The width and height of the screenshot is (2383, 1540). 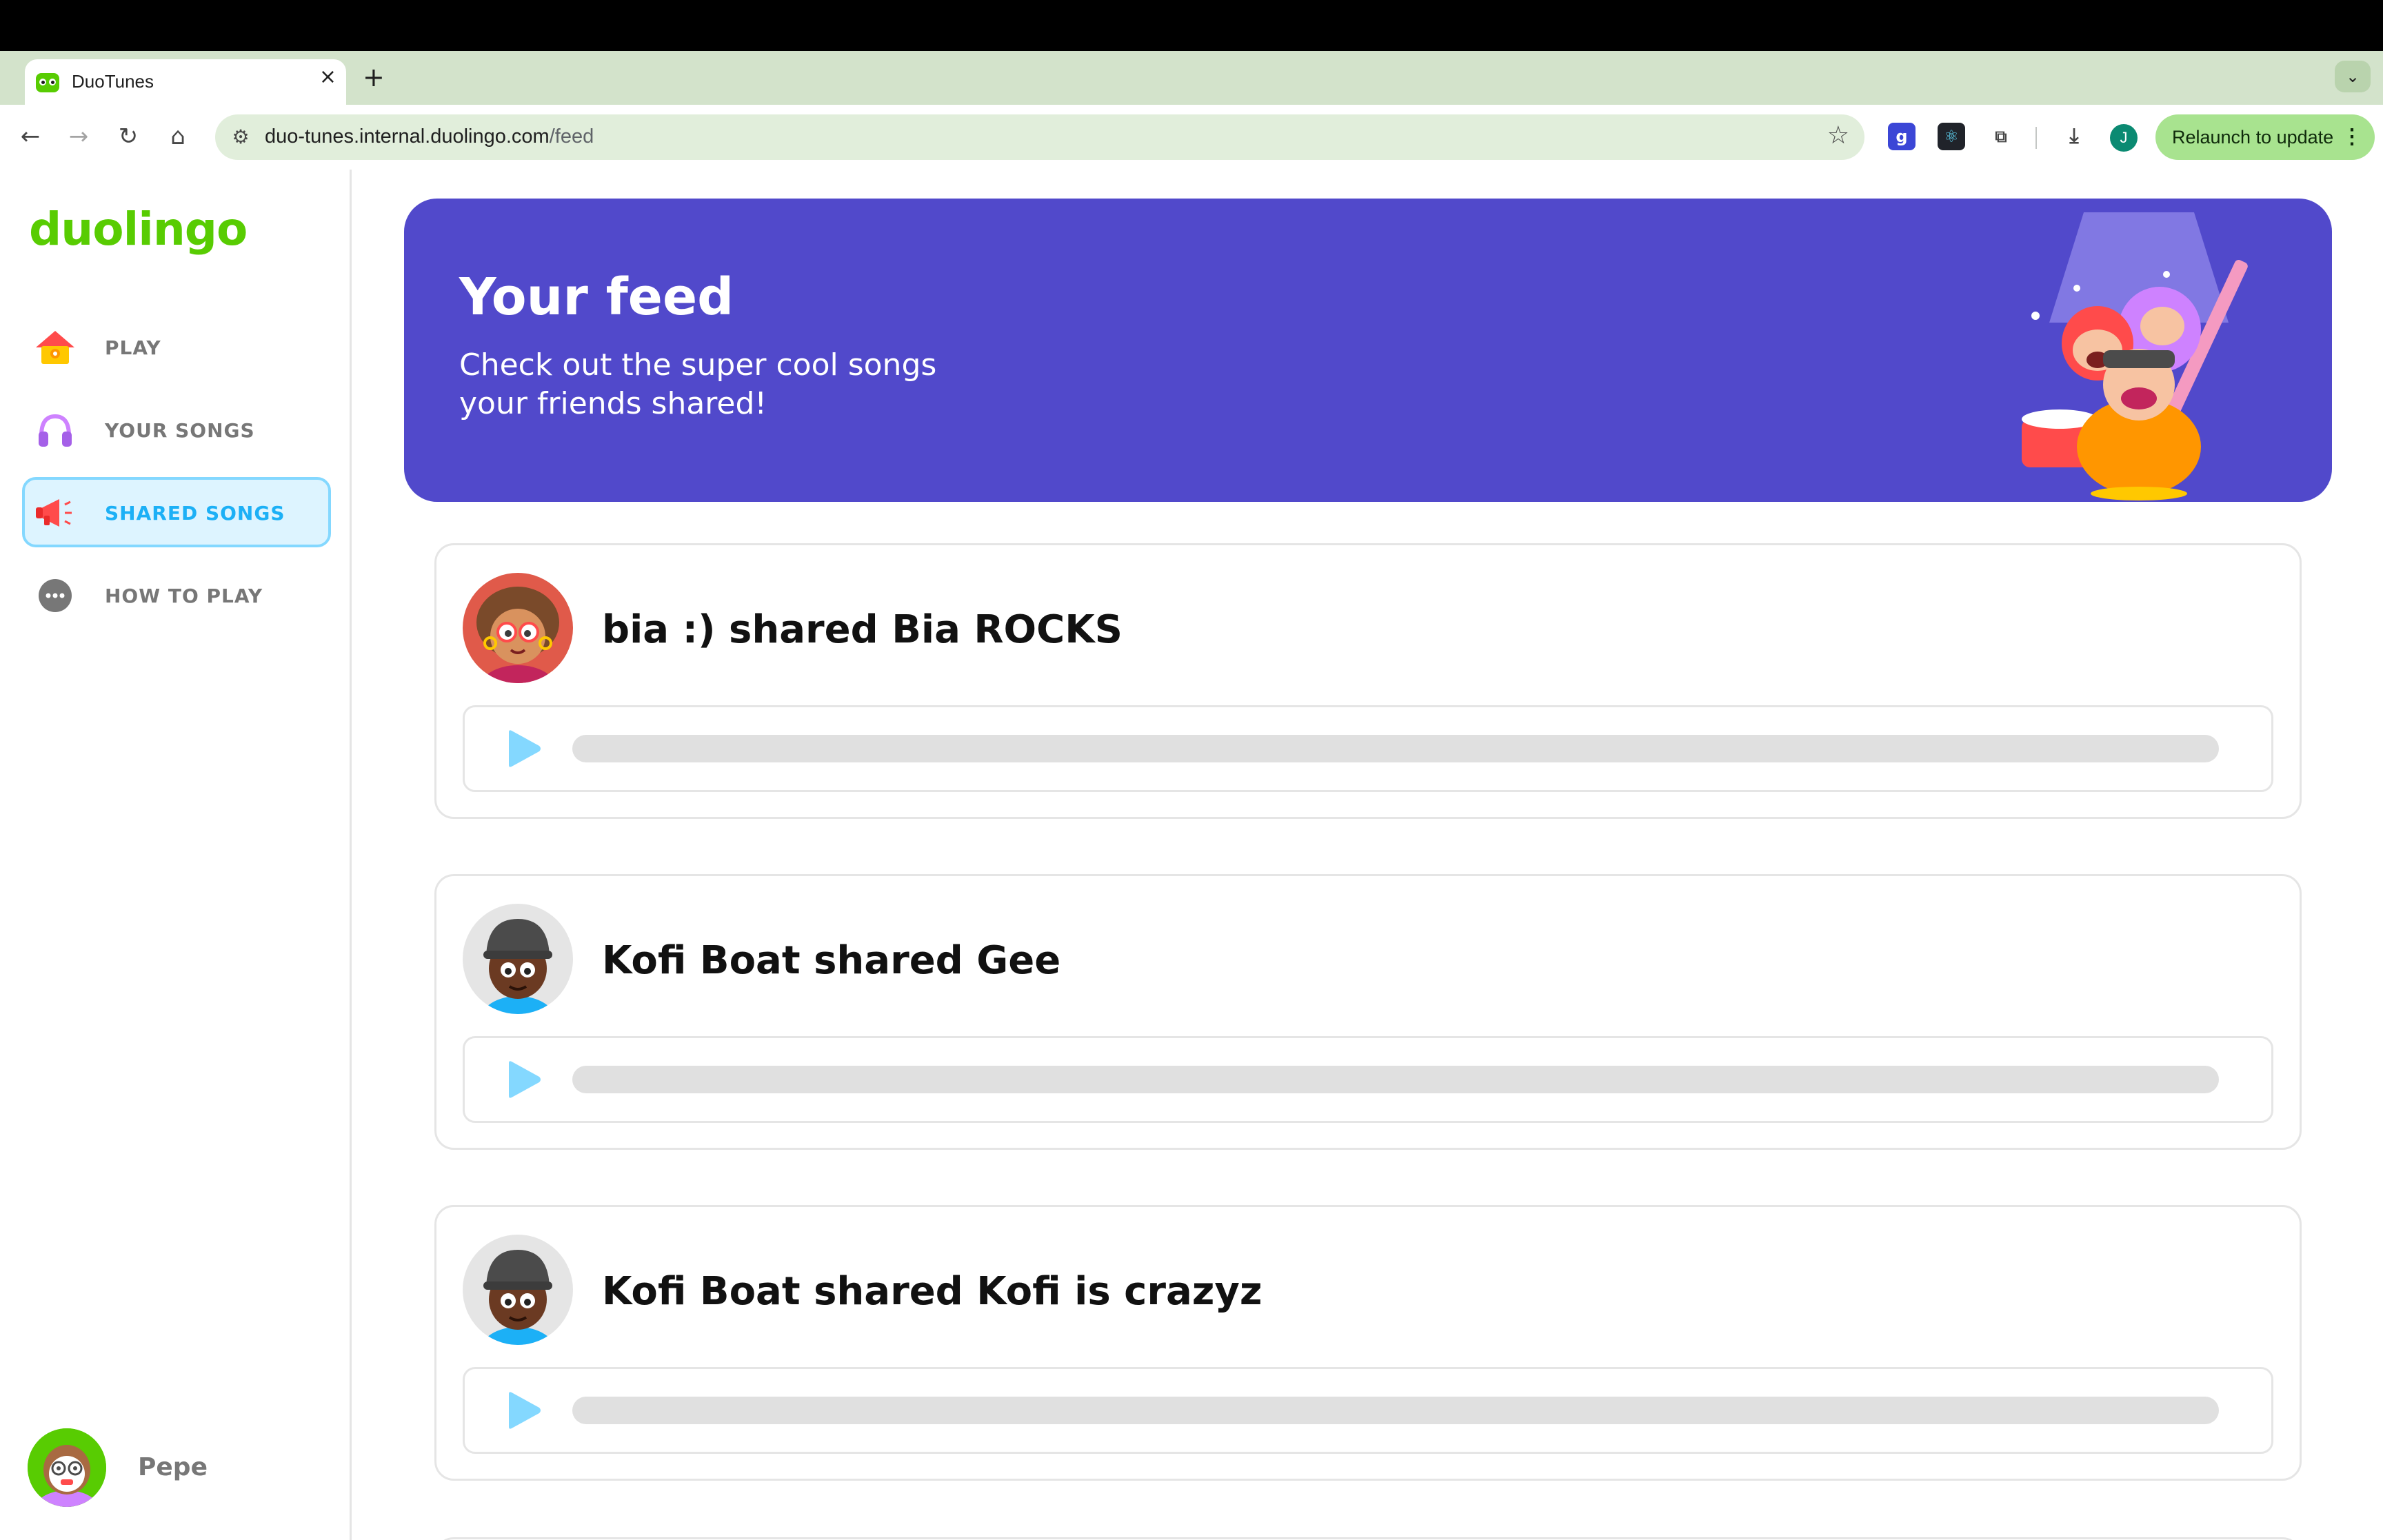 What do you see at coordinates (54, 513) in the screenshot?
I see `megaphone-icon` at bounding box center [54, 513].